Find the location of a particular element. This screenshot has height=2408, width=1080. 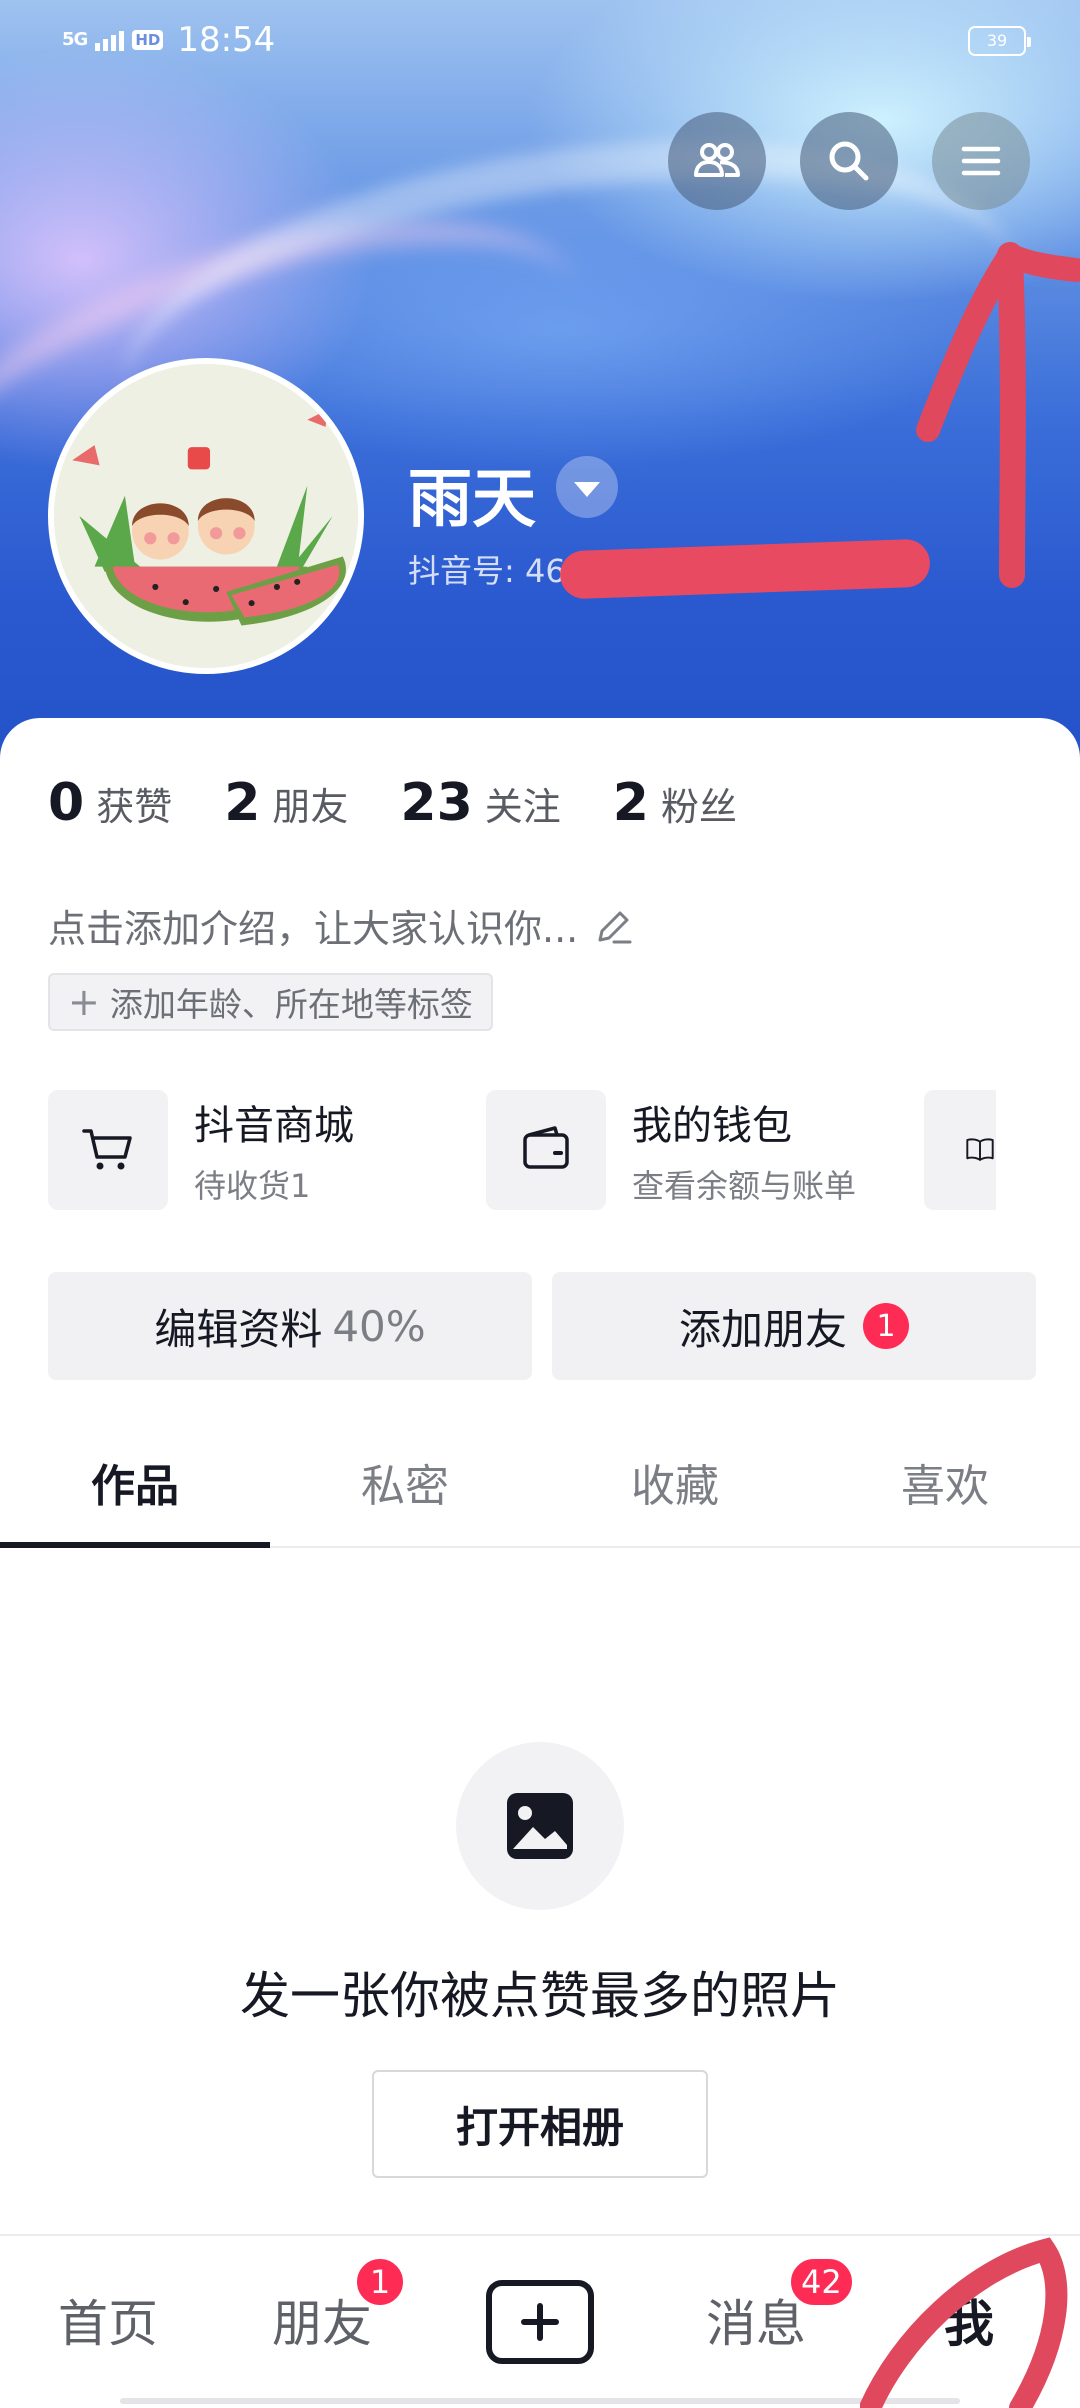

add-friend-button: 添加朋友 1 is located at coordinates (794, 1326).